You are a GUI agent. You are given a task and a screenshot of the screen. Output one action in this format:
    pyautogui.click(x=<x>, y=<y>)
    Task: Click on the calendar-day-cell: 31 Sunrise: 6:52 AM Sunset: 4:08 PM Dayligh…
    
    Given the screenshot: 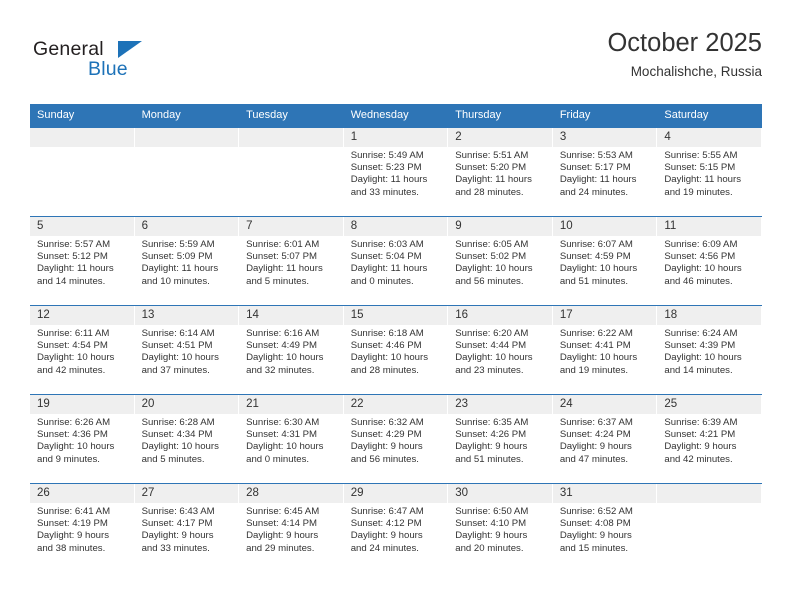 What is the action you would take?
    pyautogui.click(x=605, y=527)
    